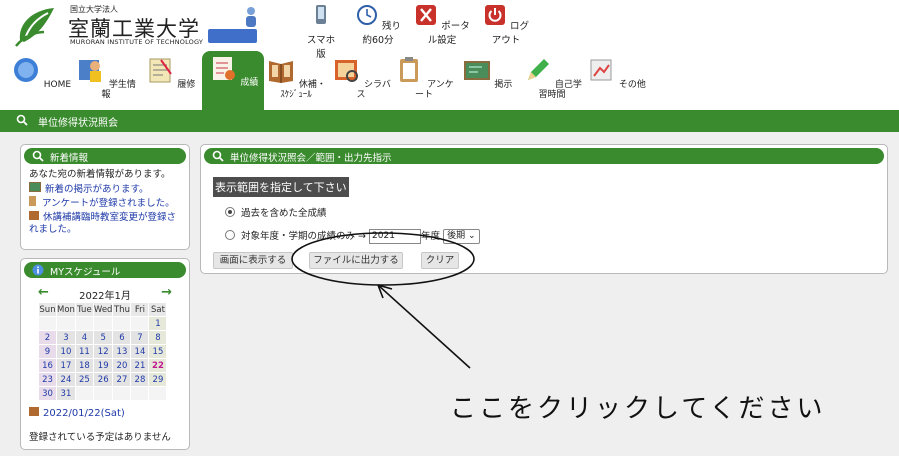 Image resolution: width=899 pixels, height=456 pixels. I want to click on annotation-arrow, so click(424, 326).